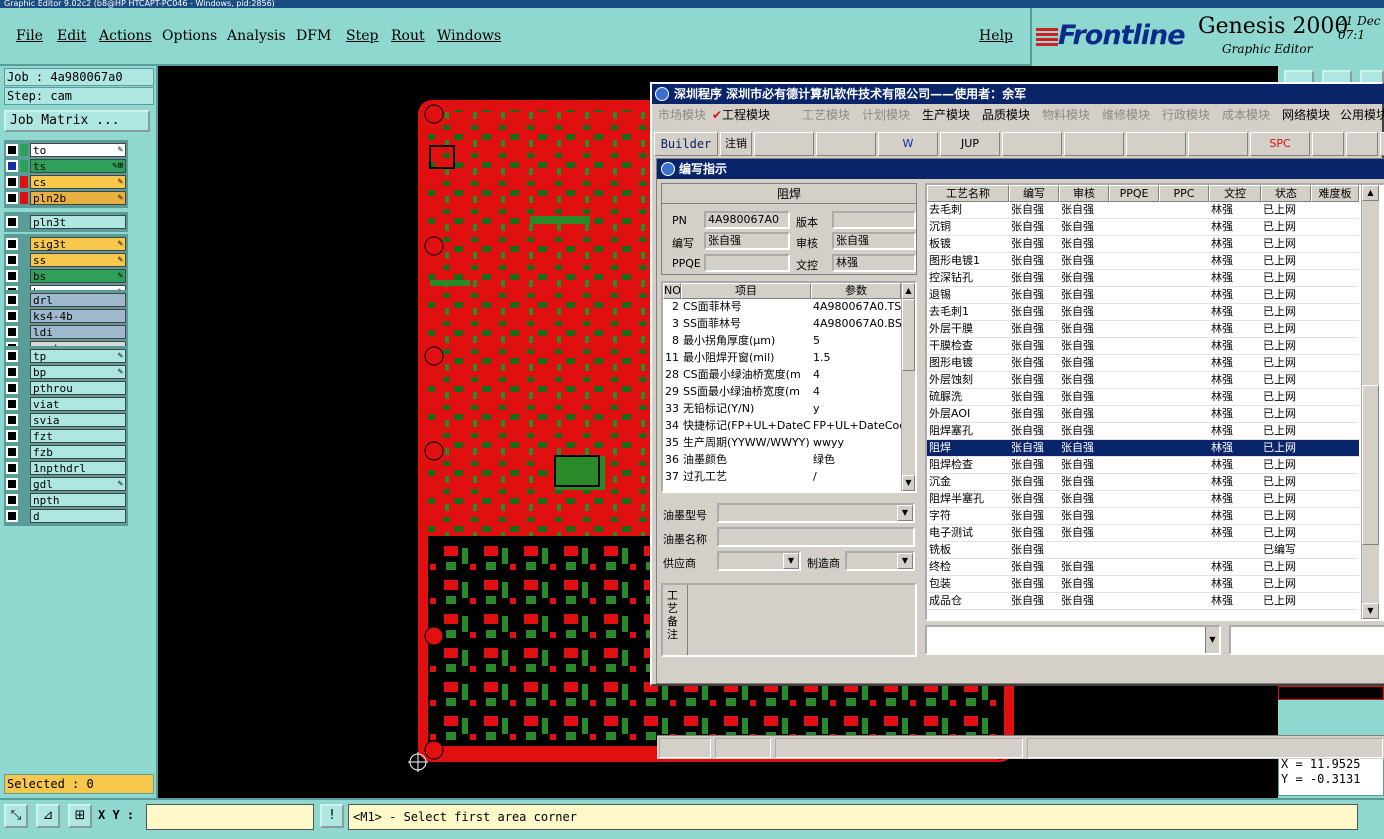 Image resolution: width=1384 pixels, height=839 pixels. What do you see at coordinates (1143, 227) in the screenshot?
I see `process-row: 沉铜 张自强 张自强 林强 已上网` at bounding box center [1143, 227].